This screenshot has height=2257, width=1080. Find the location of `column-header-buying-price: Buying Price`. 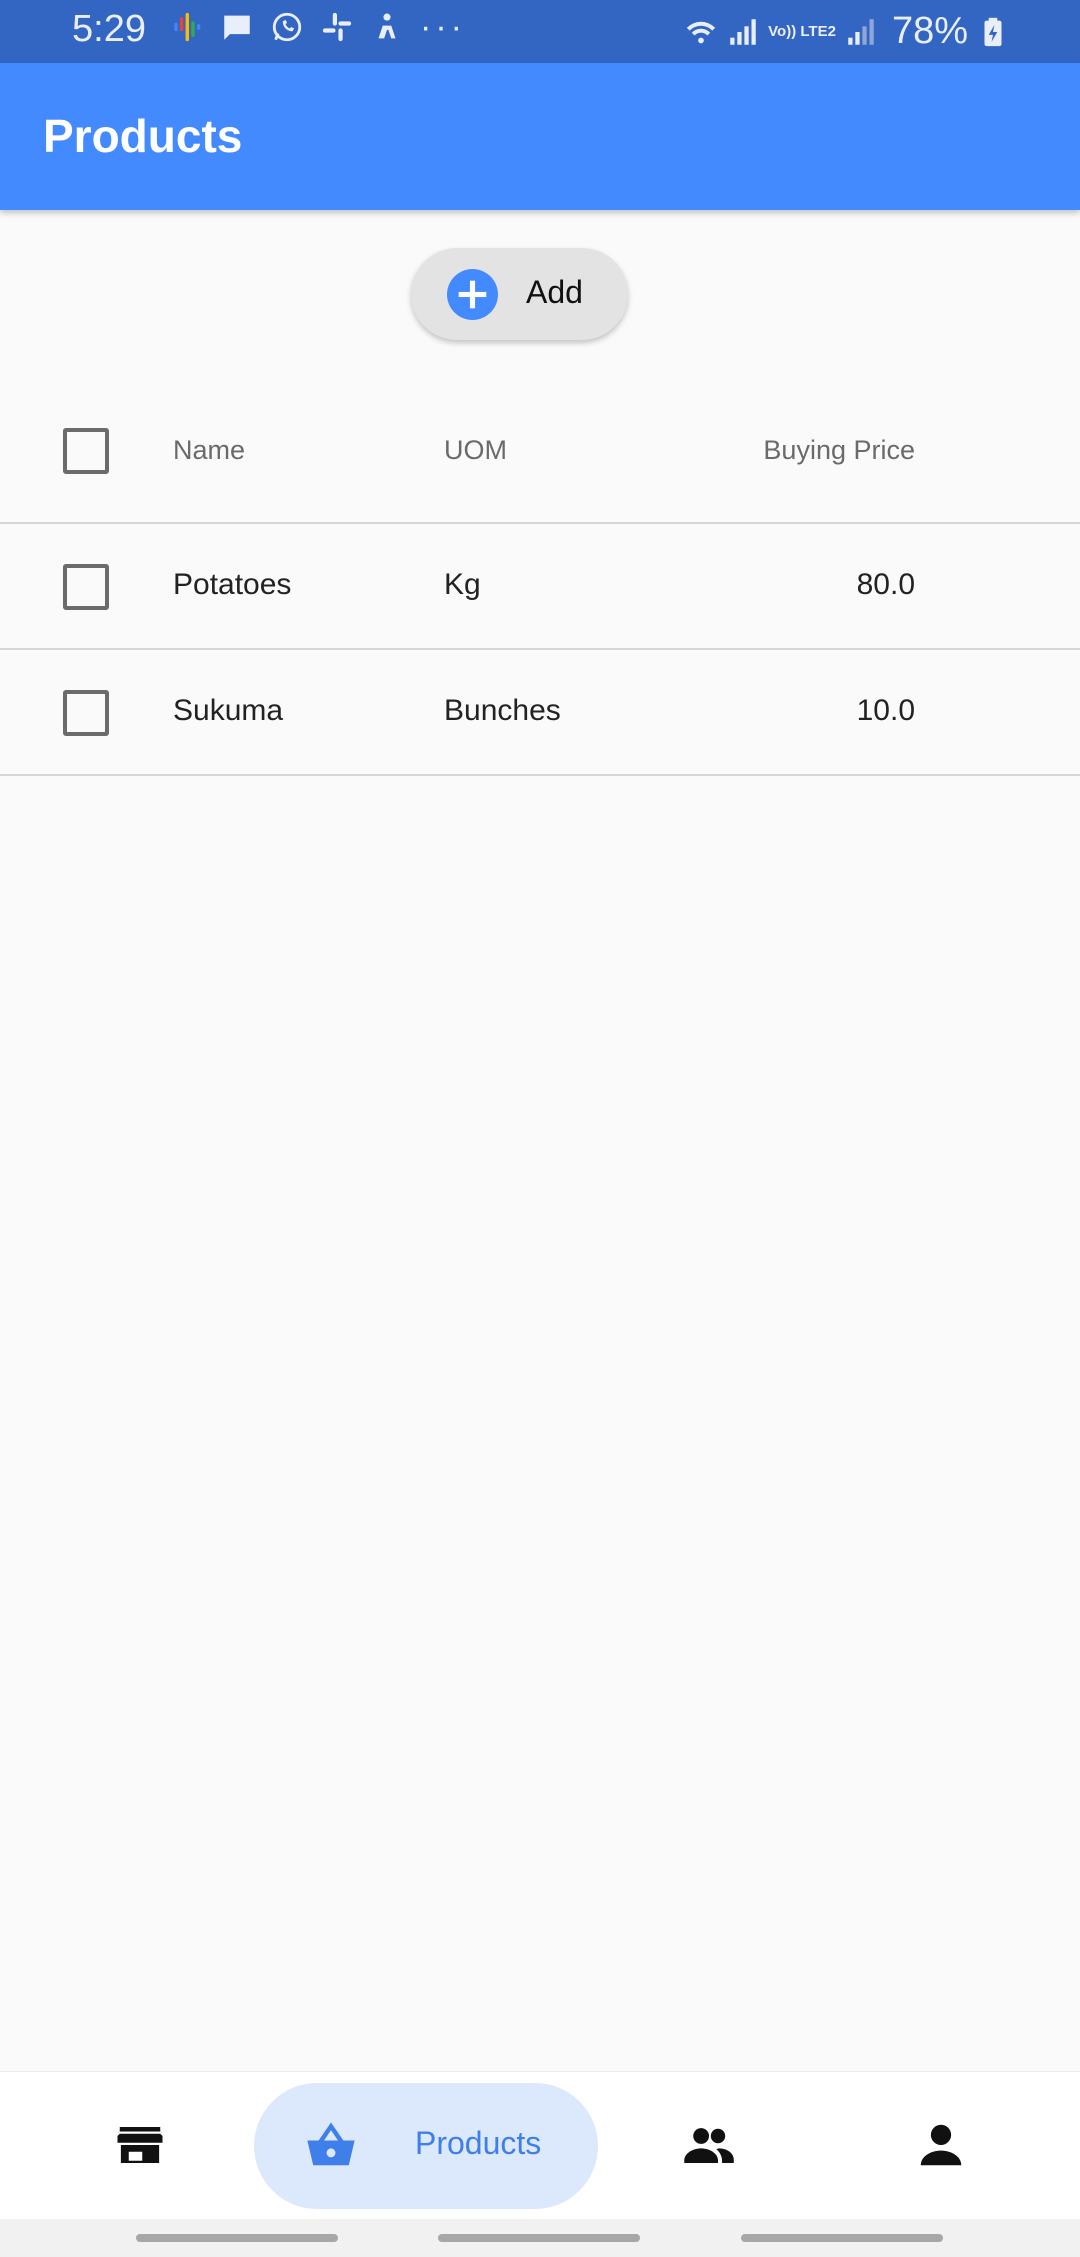

column-header-buying-price: Buying Price is located at coordinates (839, 450).